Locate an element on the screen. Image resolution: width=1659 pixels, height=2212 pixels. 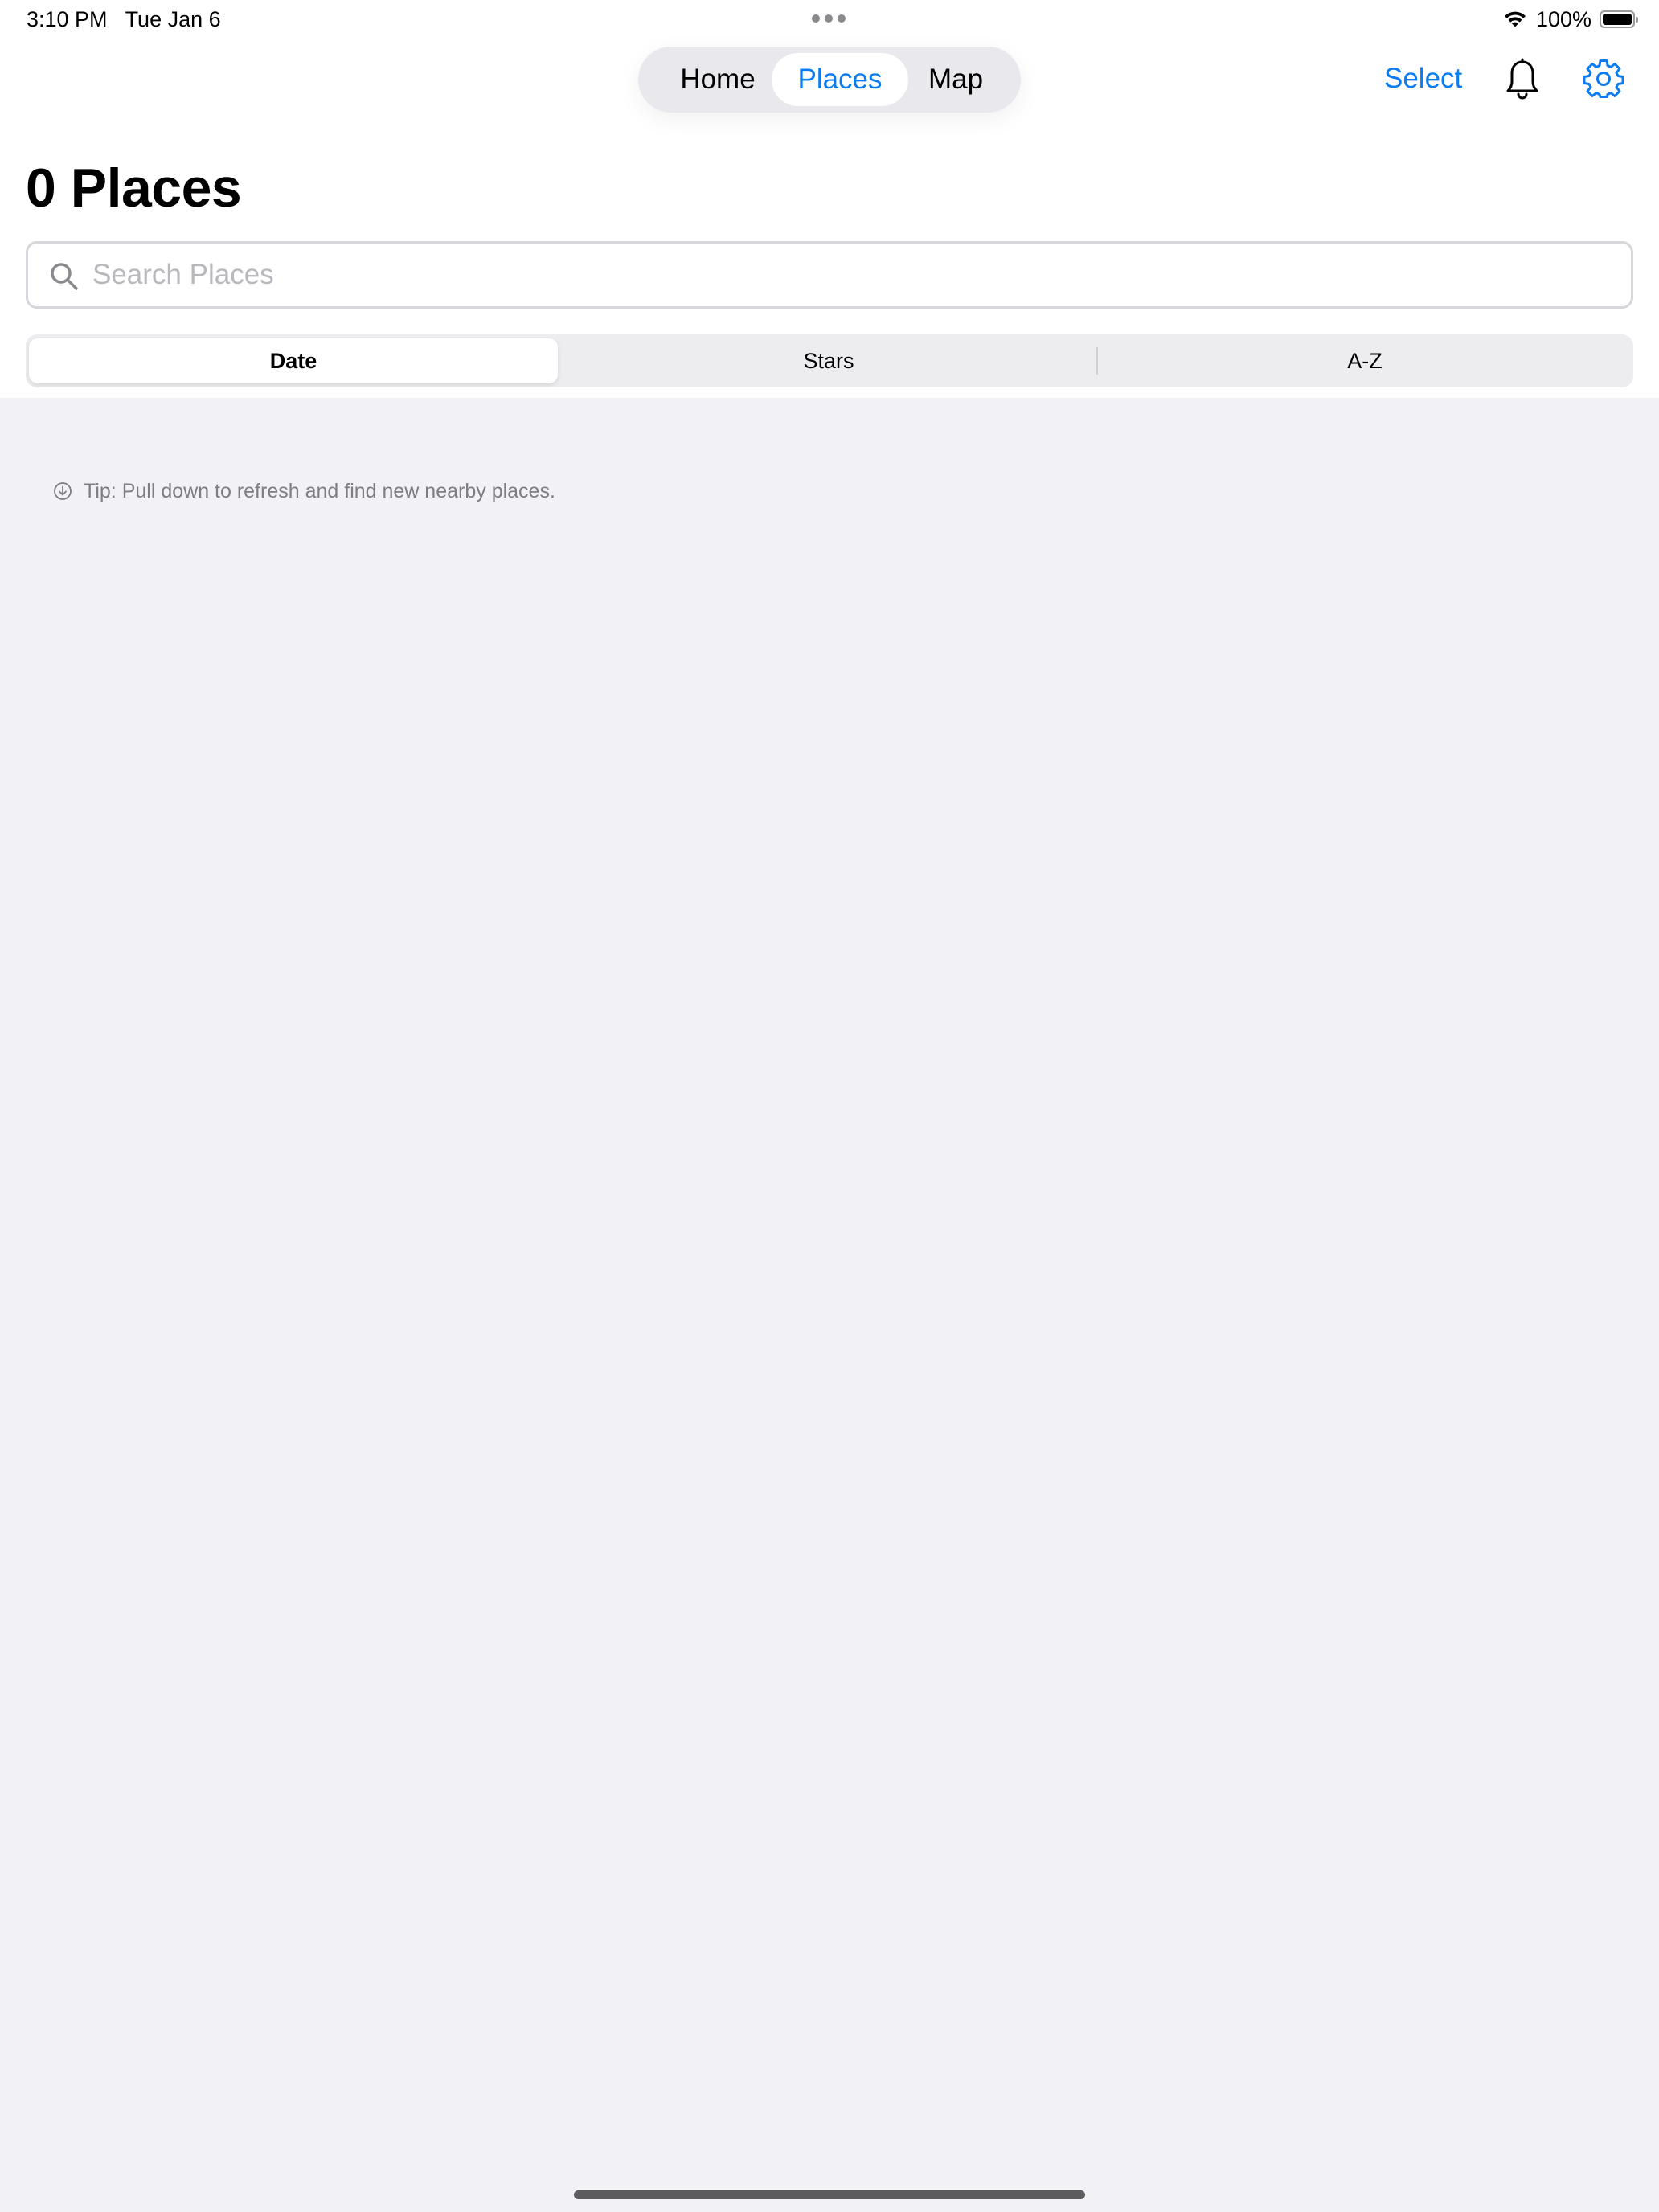
tab-home: Home is located at coordinates (717, 79).